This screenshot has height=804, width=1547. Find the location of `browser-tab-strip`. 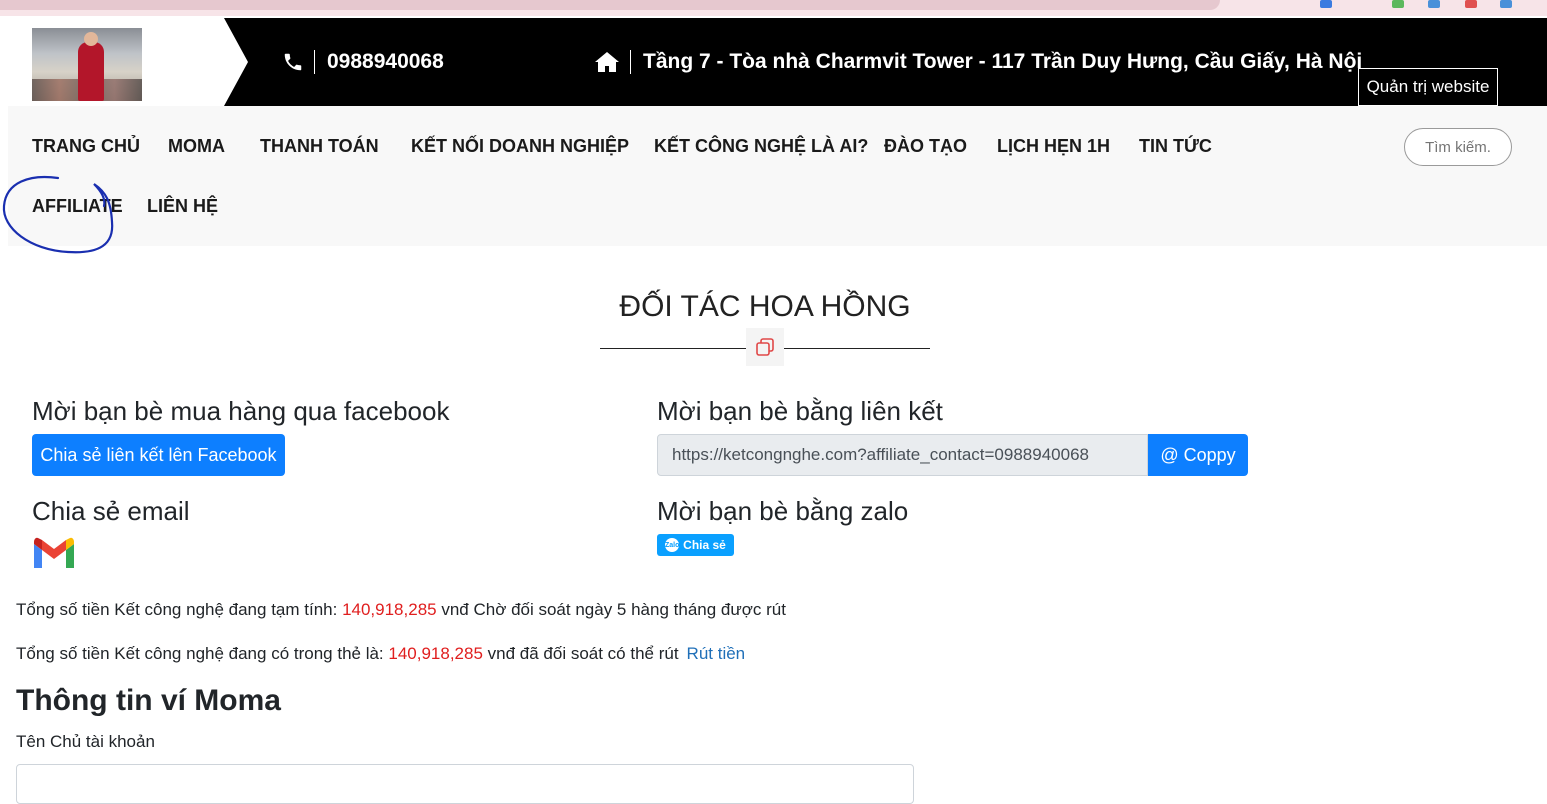

browser-tab-strip is located at coordinates (773, 8).